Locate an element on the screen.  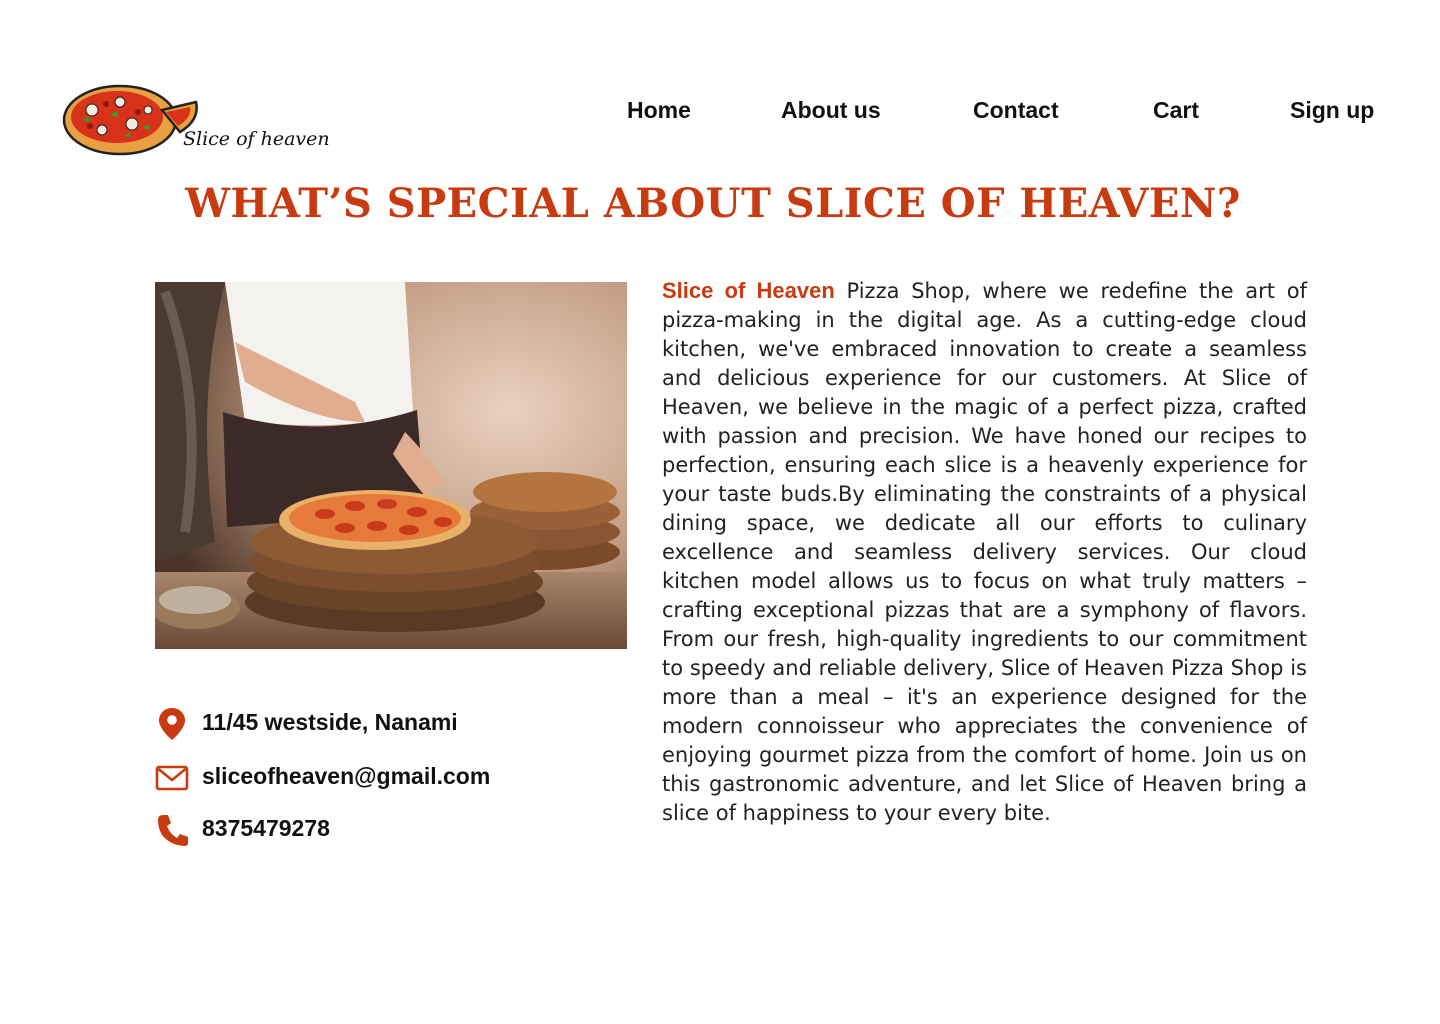
page-headline: WHAT’S SPECIAL ABOUT SLICE OF HEAVEN? is located at coordinates (713, 203).